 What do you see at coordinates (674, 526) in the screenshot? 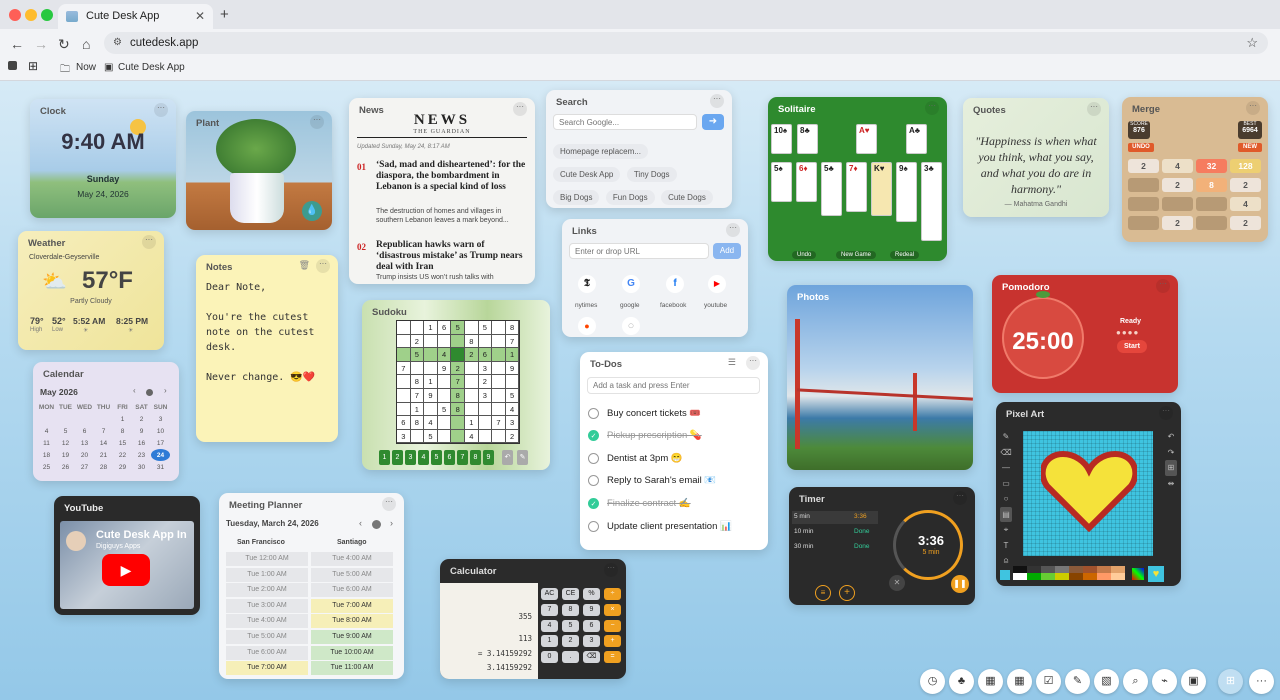
I see `todo-item: Update client presentation 📊` at bounding box center [674, 526].